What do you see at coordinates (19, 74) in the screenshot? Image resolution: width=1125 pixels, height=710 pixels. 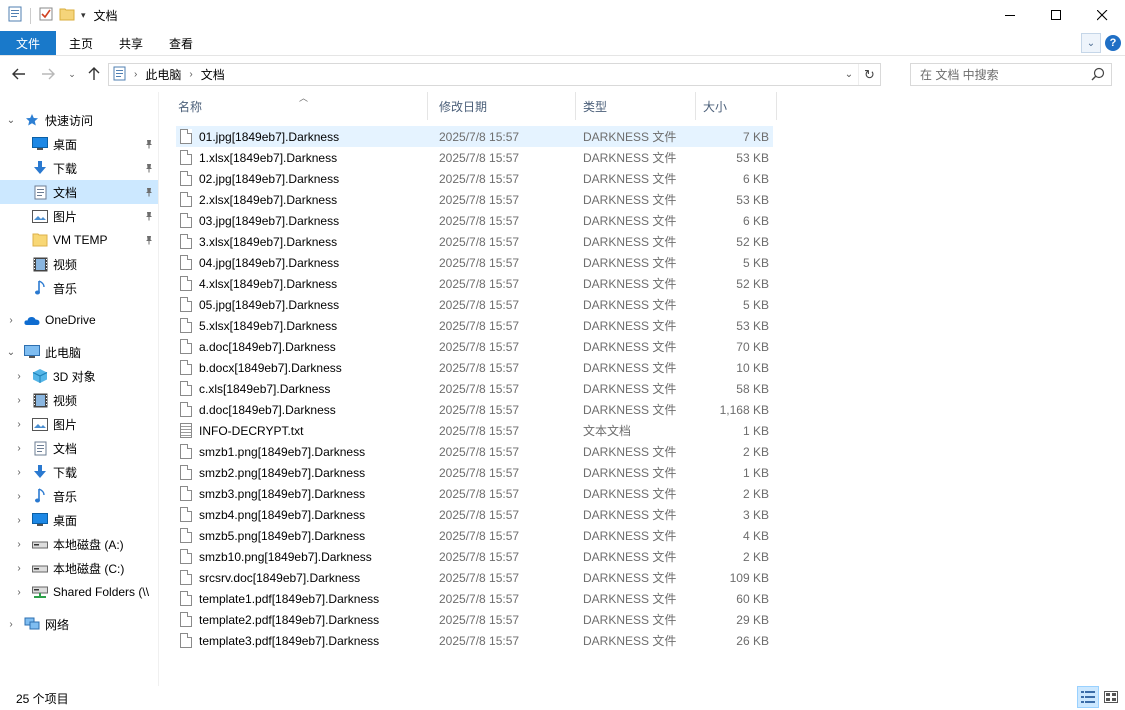 I see `back-button` at bounding box center [19, 74].